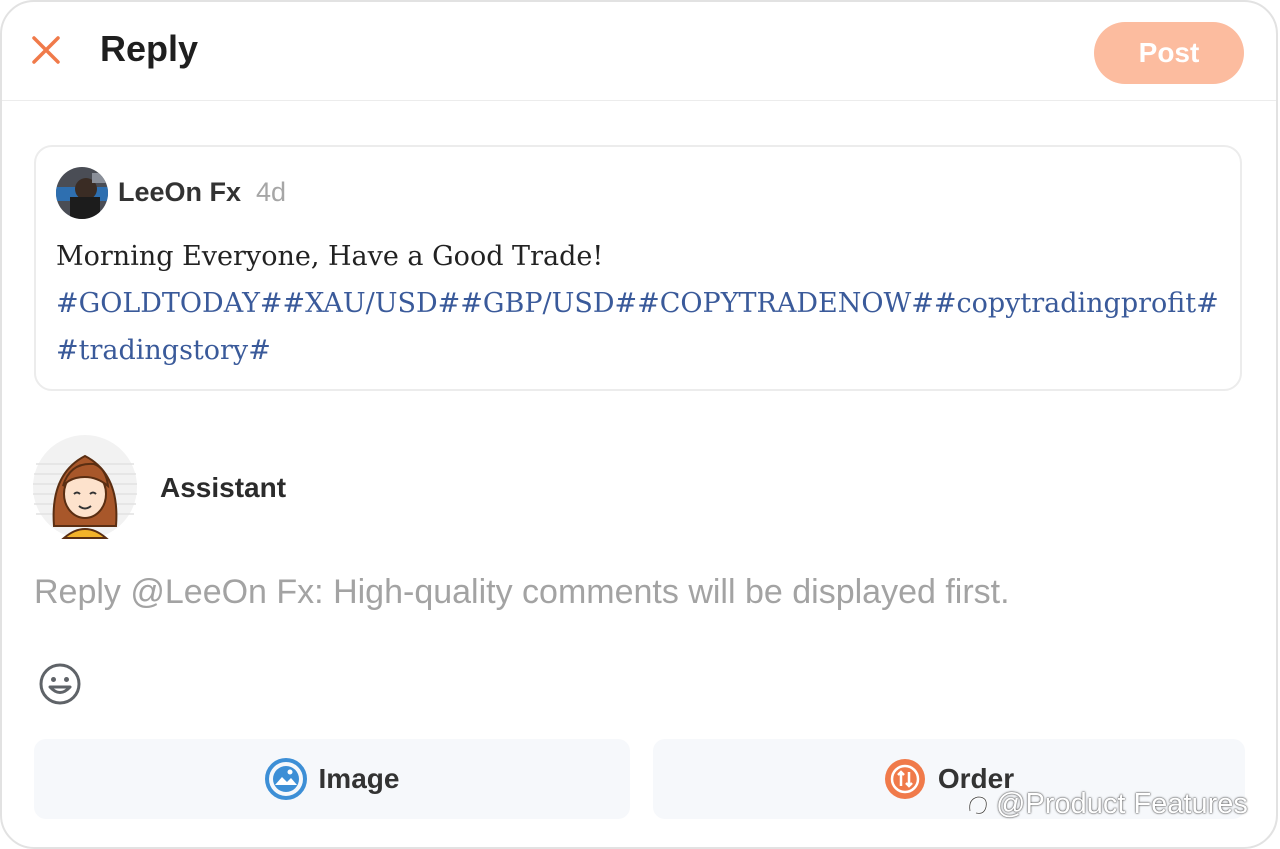 The image size is (1280, 849). Describe the element at coordinates (285, 779) in the screenshot. I see `image-icon` at that location.